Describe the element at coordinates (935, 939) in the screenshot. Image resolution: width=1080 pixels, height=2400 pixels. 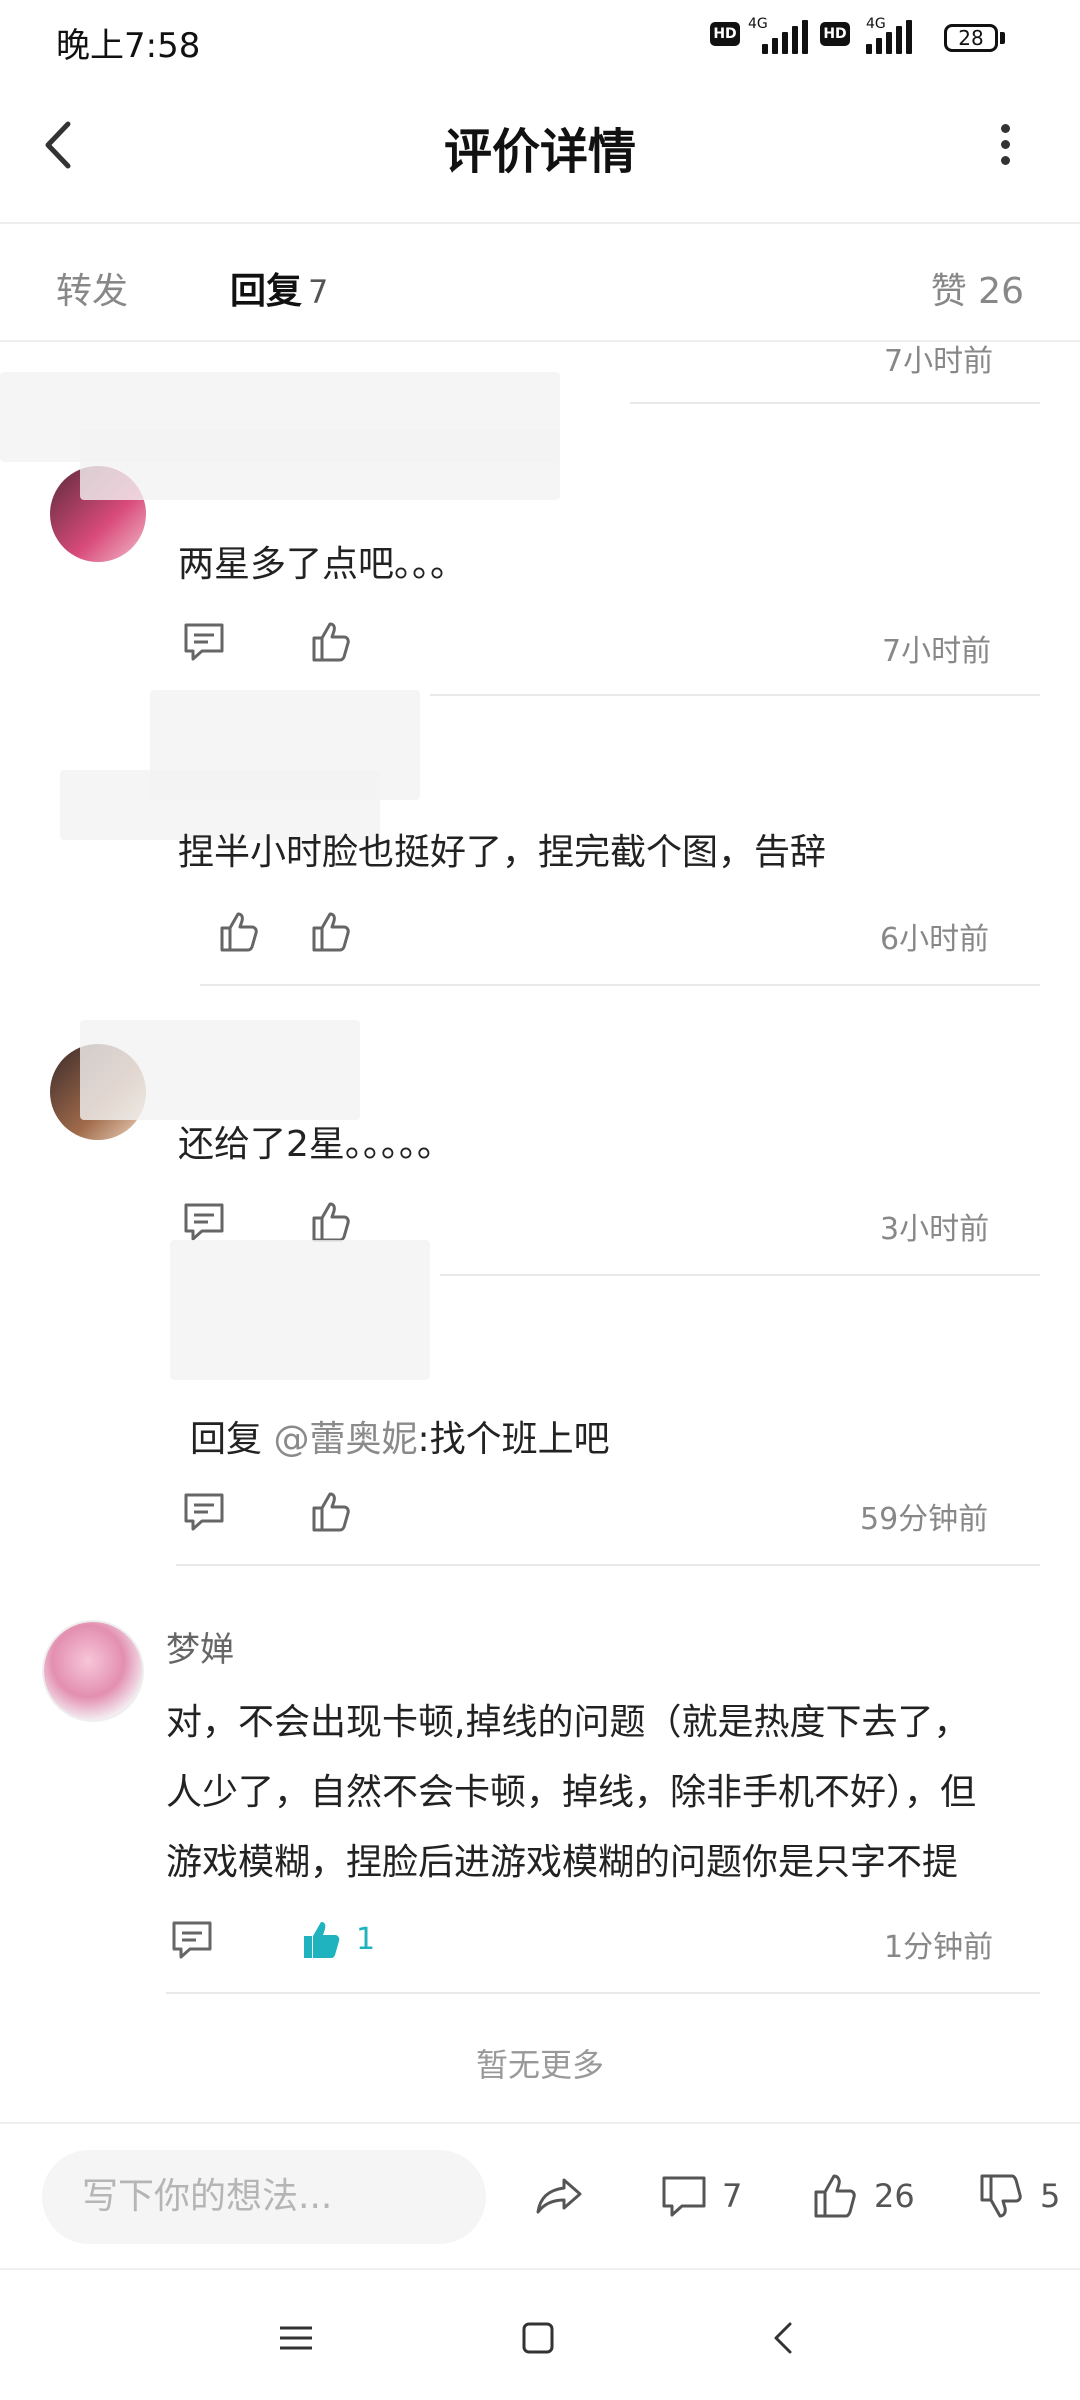
I see `reply-time: 6小时前` at that location.